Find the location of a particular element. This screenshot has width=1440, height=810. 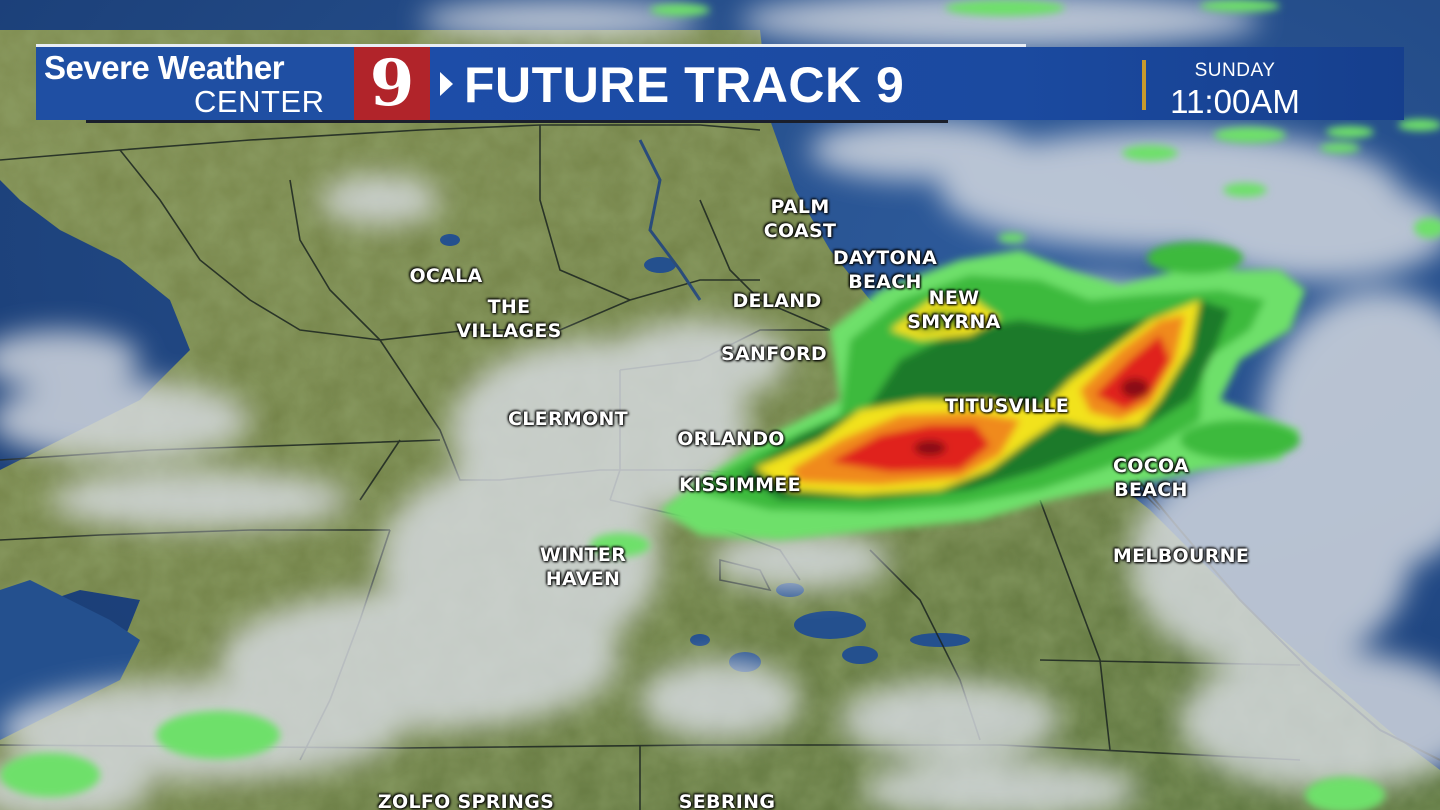

city-label-new-smyrna: NEW SMYRNA is located at coordinates (954, 310).